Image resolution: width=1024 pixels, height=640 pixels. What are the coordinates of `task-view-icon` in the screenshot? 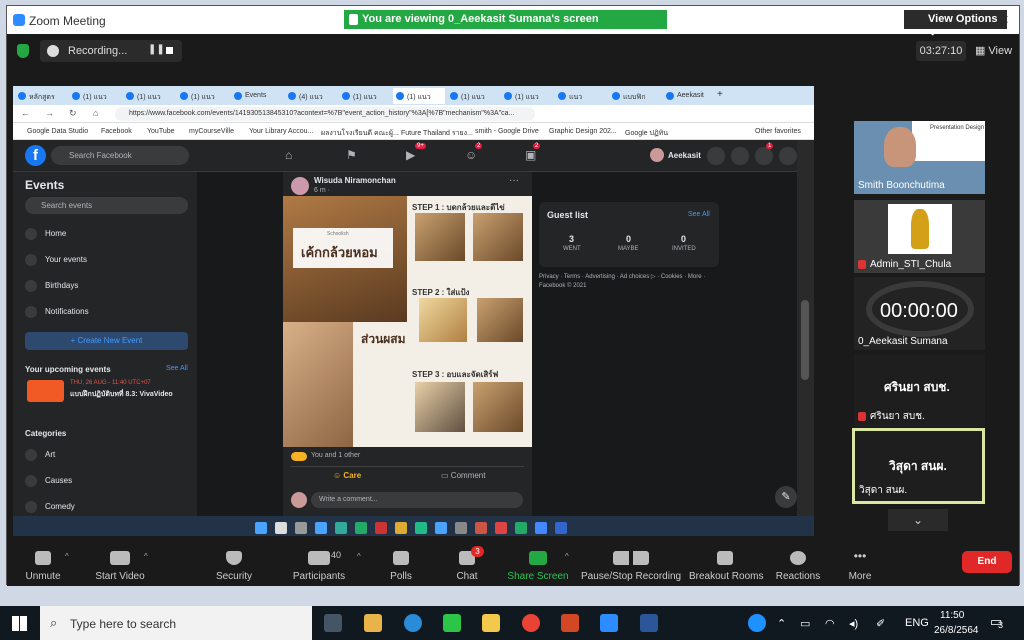 It's located at (333, 623).